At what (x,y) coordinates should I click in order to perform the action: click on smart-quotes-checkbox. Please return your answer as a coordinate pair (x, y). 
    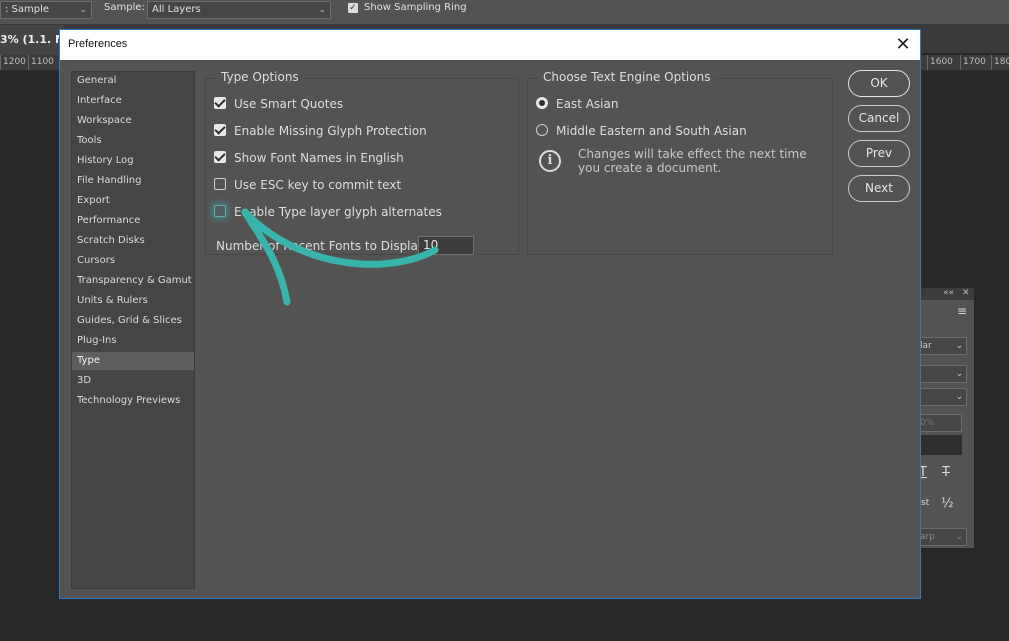
    Looking at the image, I should click on (220, 103).